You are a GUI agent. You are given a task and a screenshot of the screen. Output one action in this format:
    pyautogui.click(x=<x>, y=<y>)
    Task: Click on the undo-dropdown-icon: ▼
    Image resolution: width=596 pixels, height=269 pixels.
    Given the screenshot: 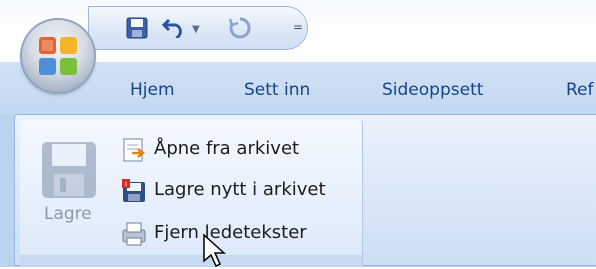 What is the action you would take?
    pyautogui.click(x=196, y=29)
    